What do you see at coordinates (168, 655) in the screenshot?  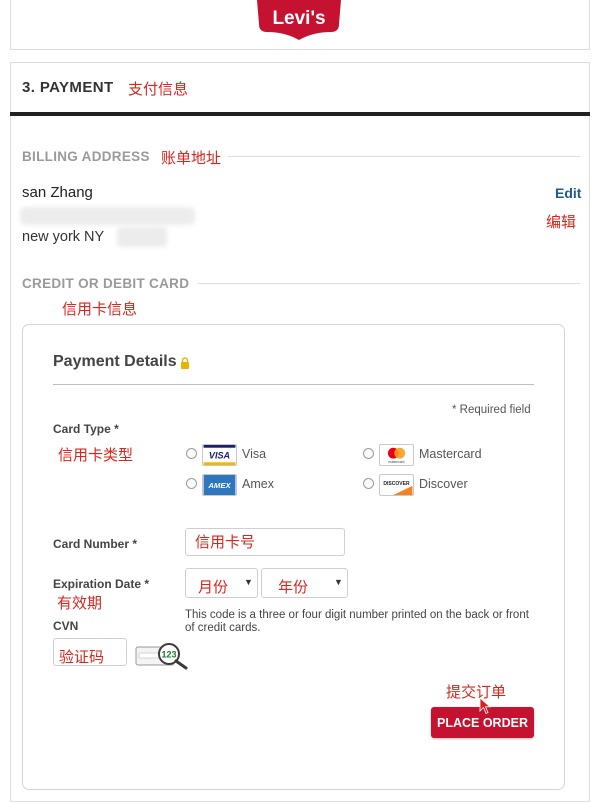 I see `svg-text: 123` at bounding box center [168, 655].